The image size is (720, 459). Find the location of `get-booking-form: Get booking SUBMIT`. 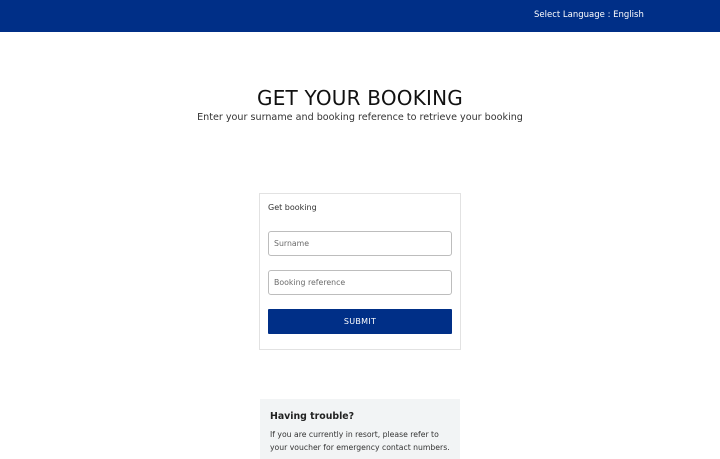

get-booking-form: Get booking SUBMIT is located at coordinates (360, 271).